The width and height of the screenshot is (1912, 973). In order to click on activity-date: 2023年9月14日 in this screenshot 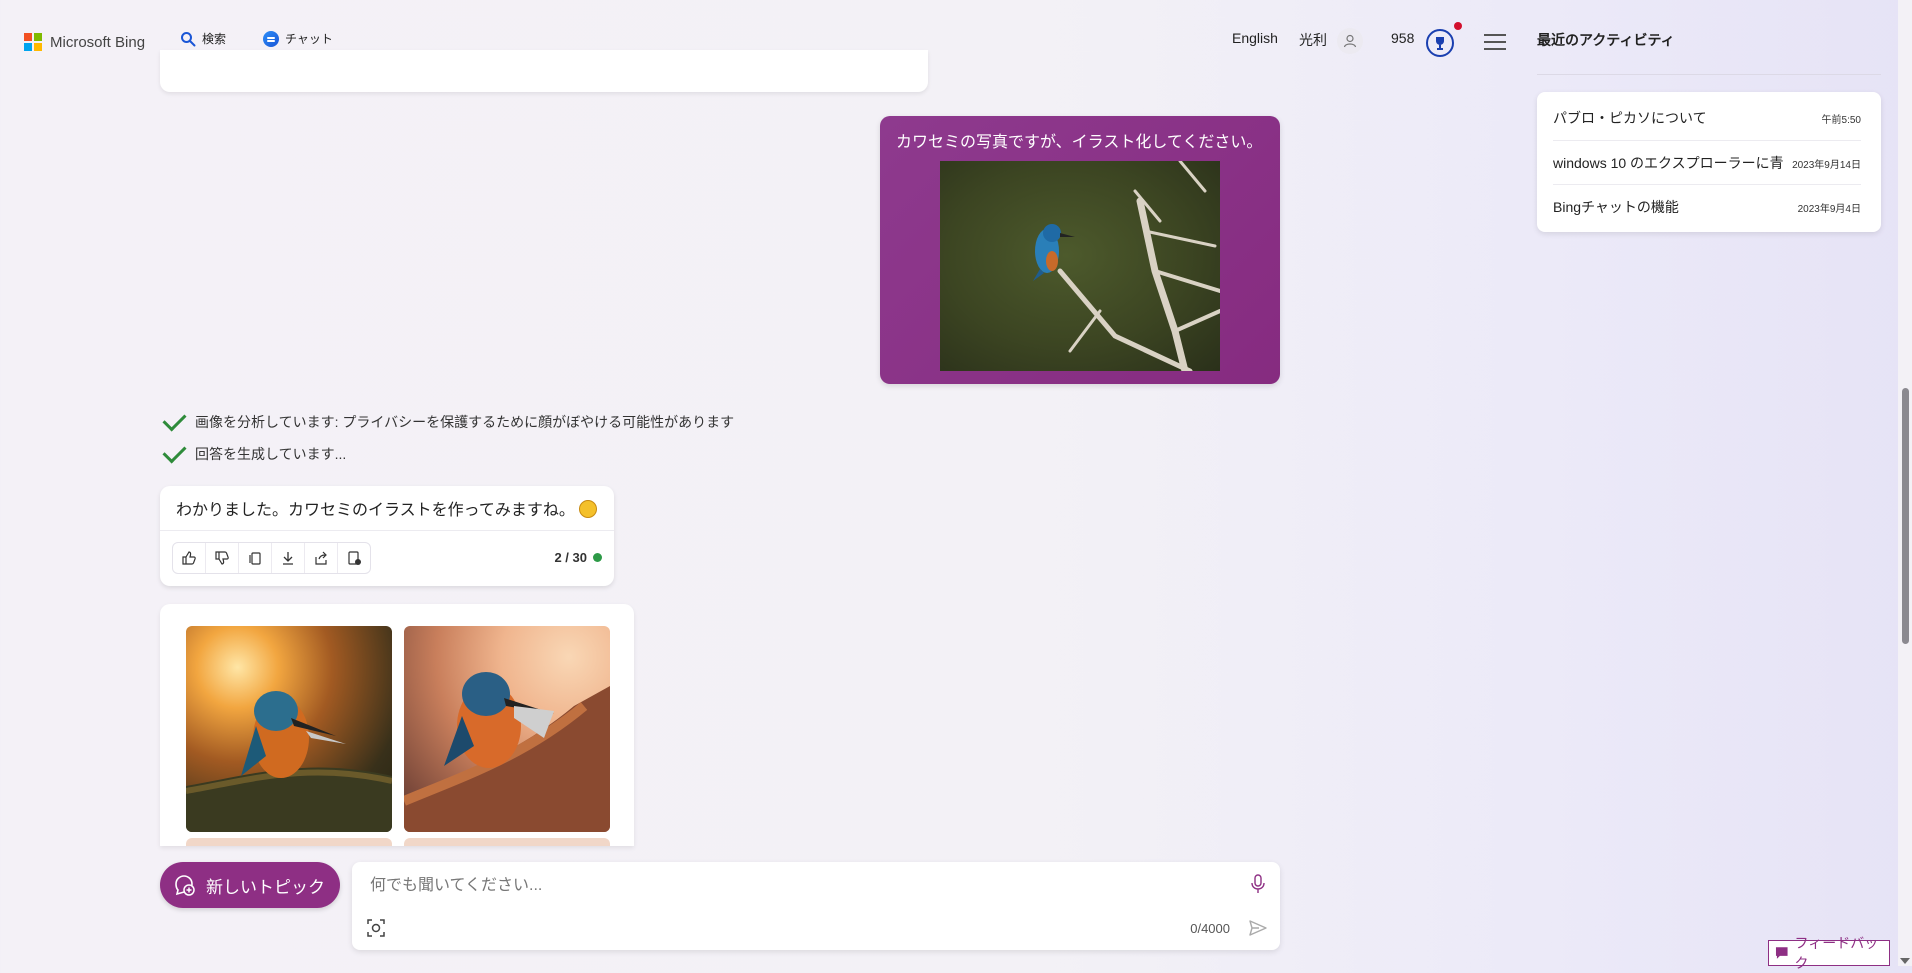, I will do `click(1826, 165)`.